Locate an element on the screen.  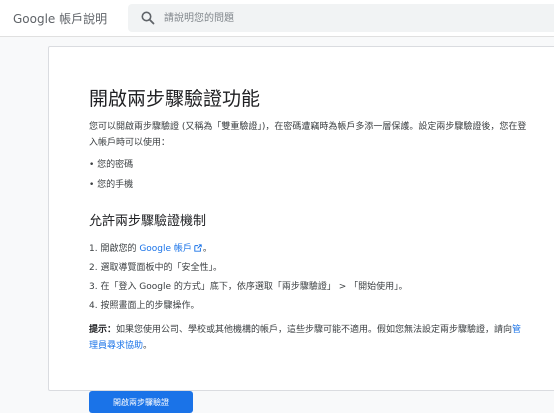
step-1: 1. 開啟您的 Google 帳戶。 is located at coordinates (309, 249).